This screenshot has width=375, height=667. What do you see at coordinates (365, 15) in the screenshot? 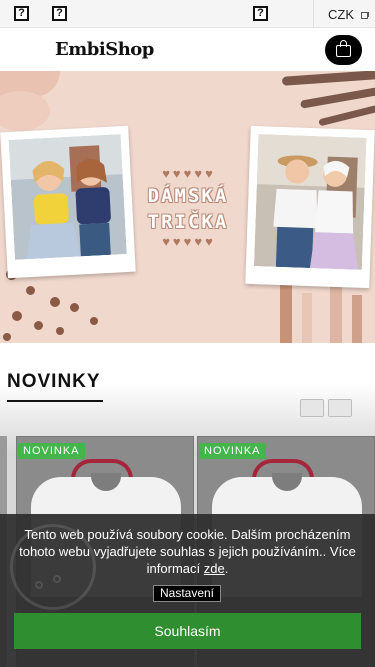
I see `external-link-icon` at bounding box center [365, 15].